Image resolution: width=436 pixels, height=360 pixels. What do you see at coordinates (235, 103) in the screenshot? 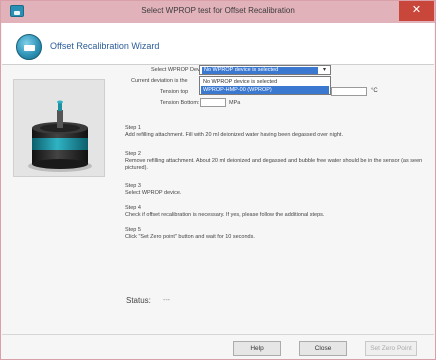
I see `tension-bottom-unit: MPa` at bounding box center [235, 103].